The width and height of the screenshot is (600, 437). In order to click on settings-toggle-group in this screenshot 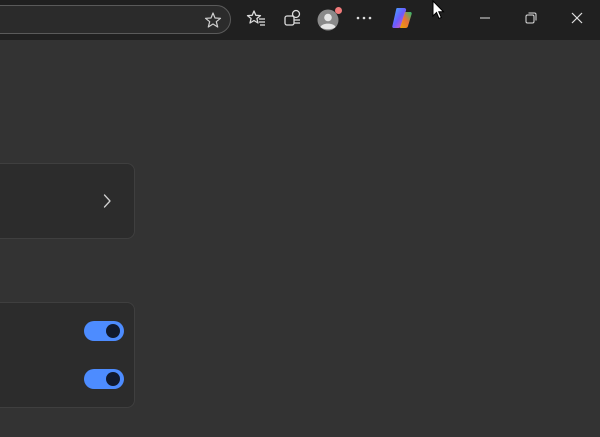, I will do `click(67, 355)`.